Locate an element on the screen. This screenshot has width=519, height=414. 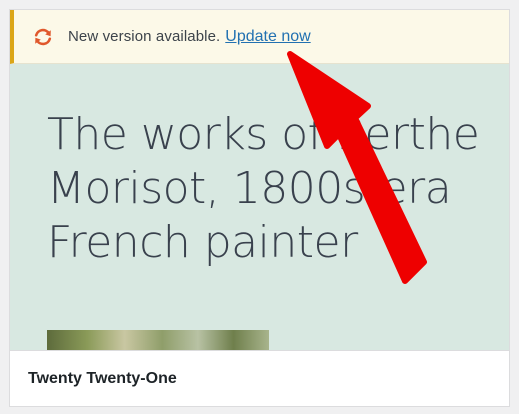
preview-painting-image is located at coordinates (158, 340).